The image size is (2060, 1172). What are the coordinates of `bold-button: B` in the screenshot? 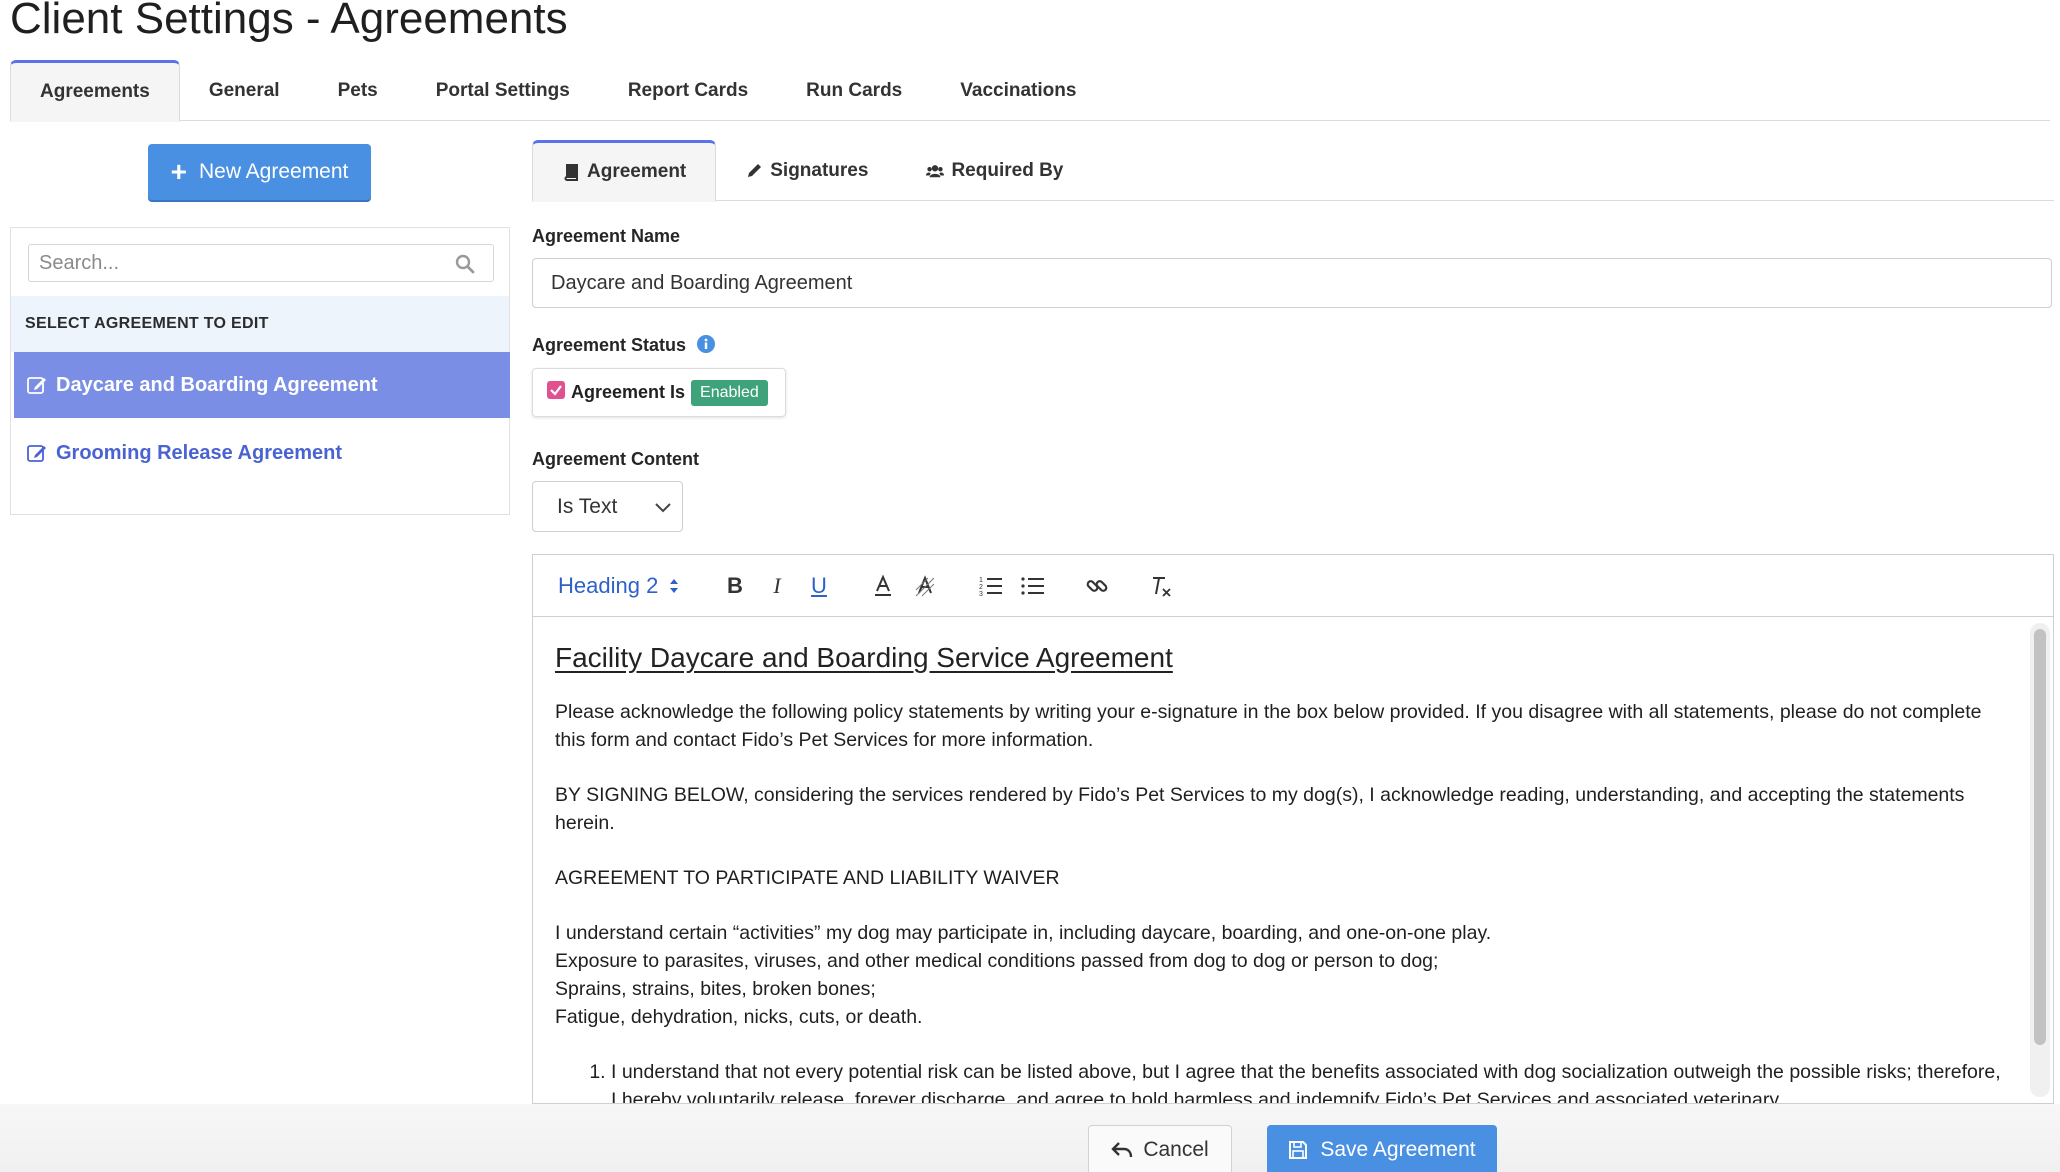 It's located at (735, 586).